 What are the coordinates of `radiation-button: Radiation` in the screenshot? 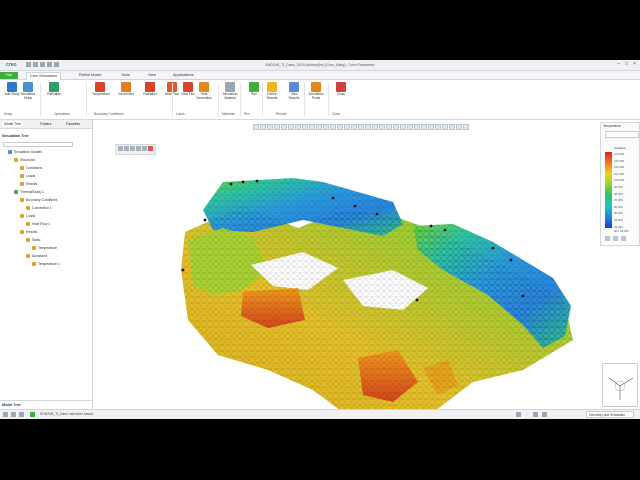 It's located at (150, 89).